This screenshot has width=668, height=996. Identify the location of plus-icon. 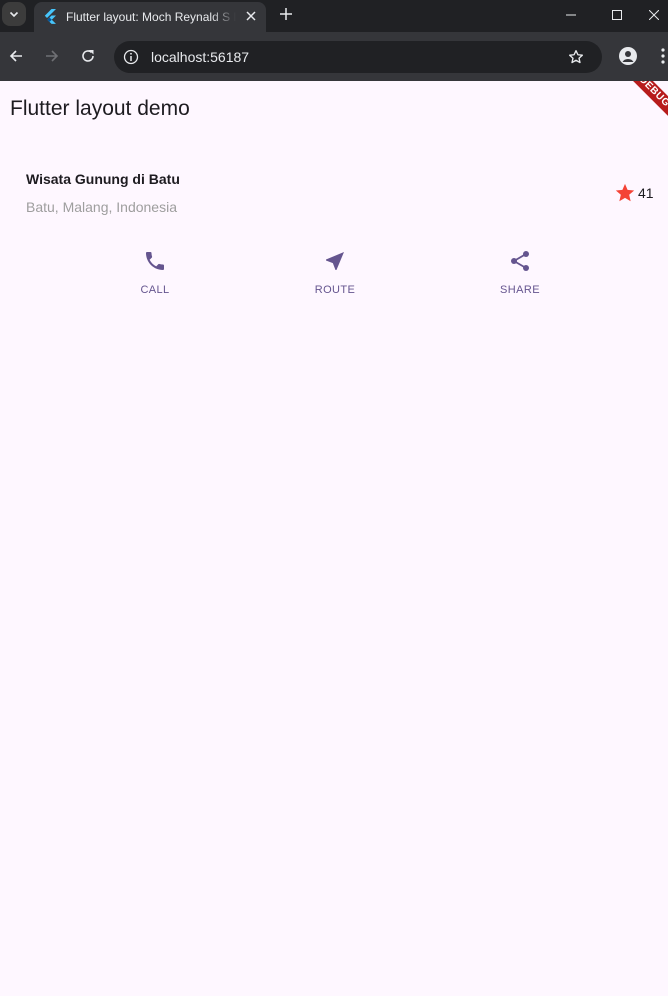
(286, 14).